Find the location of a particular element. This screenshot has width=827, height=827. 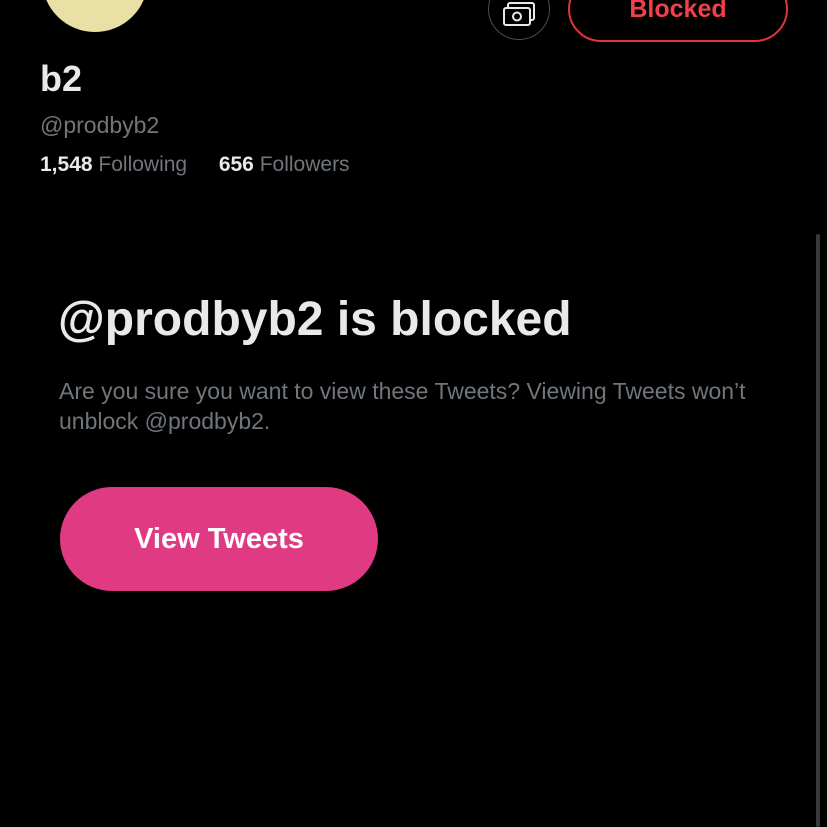

blocked-button: Blocked is located at coordinates (678, 21).